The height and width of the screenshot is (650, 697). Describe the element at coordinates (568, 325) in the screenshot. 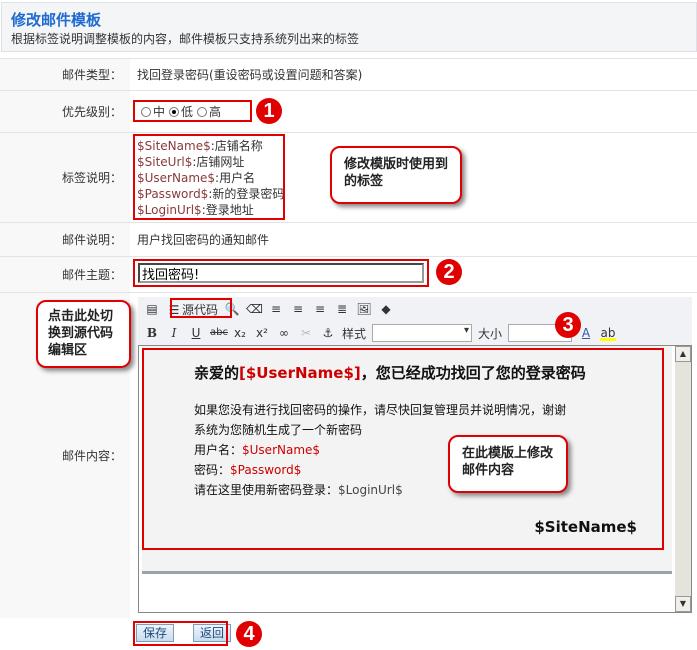

I see `marker-3: 3` at that location.